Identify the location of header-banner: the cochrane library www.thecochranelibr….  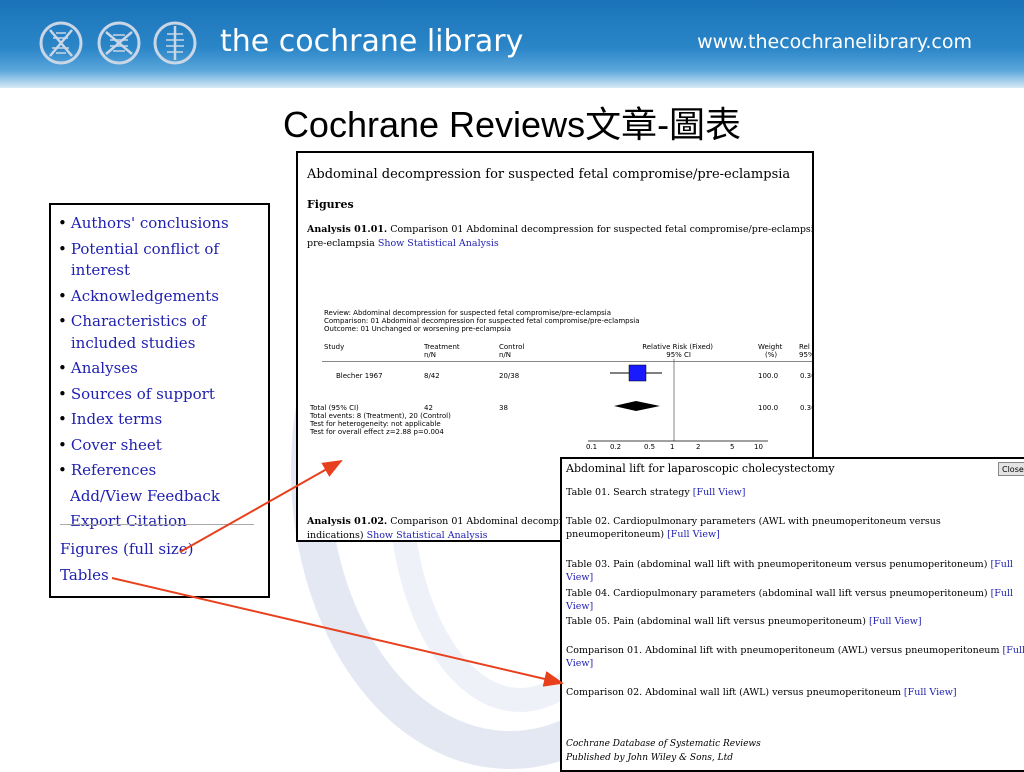
(512, 44).